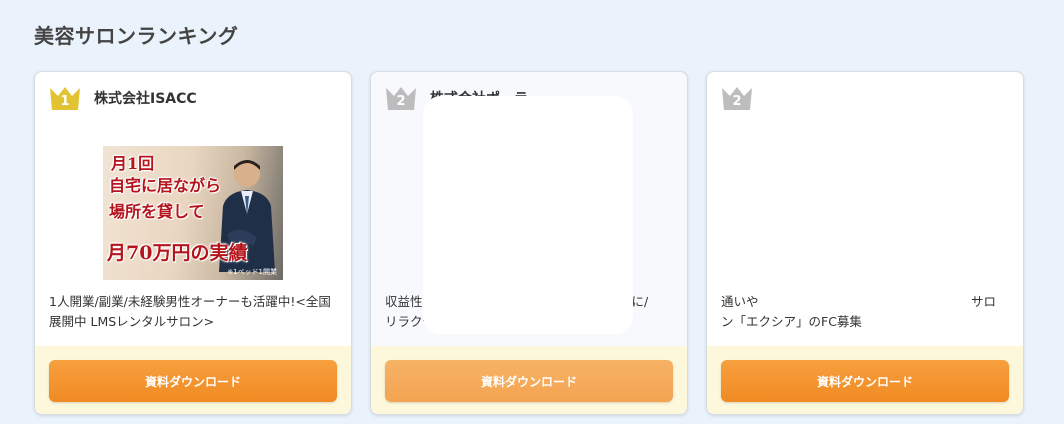  I want to click on description-left: 収益性, so click(404, 301).